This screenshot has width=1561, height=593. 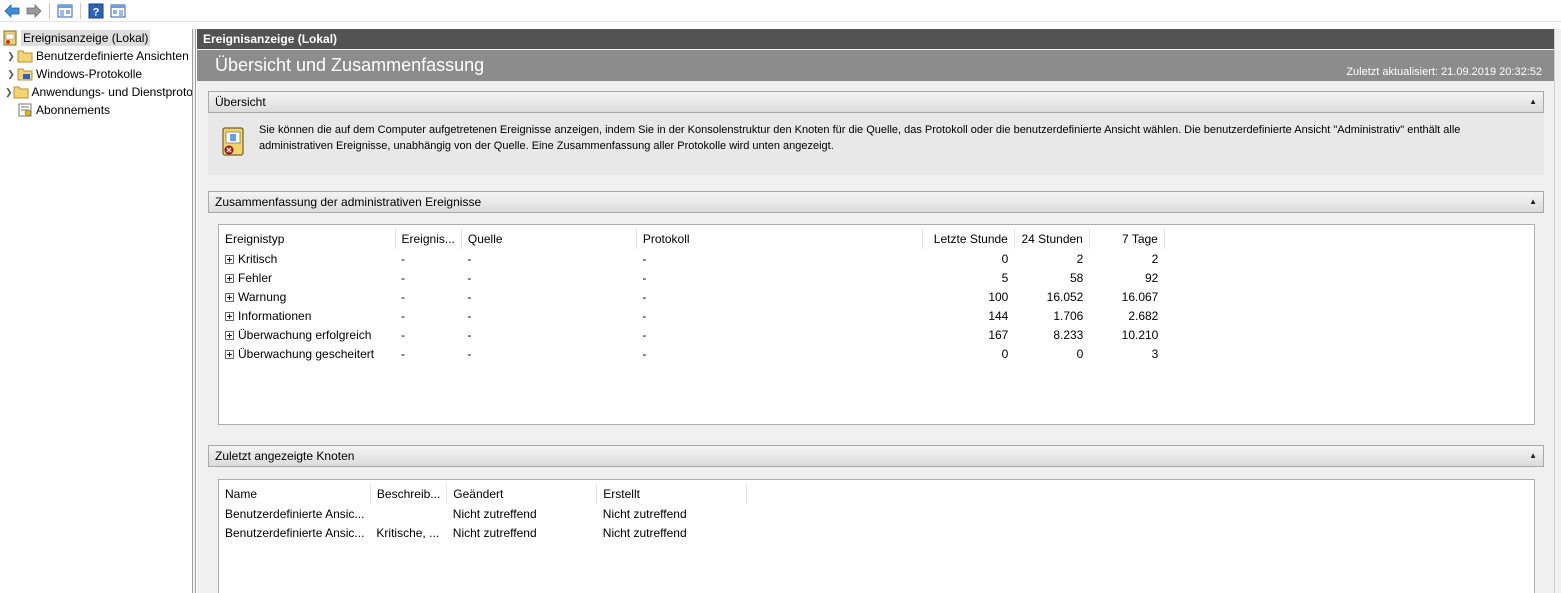 What do you see at coordinates (258, 258) in the screenshot?
I see `event-type: Kritisch` at bounding box center [258, 258].